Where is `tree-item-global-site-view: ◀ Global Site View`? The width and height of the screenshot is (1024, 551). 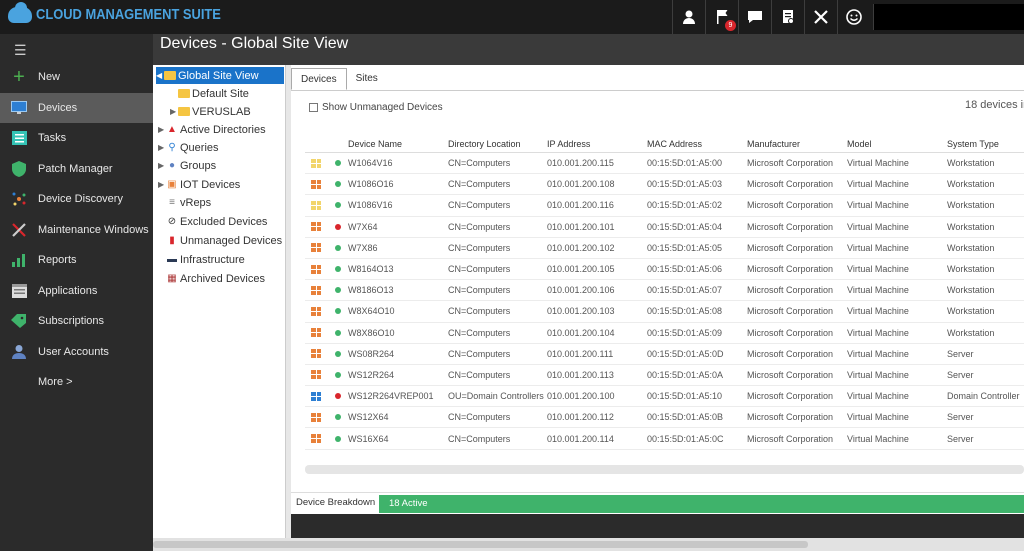
tree-item-global-site-view: ◀ Global Site View is located at coordinates (220, 75).